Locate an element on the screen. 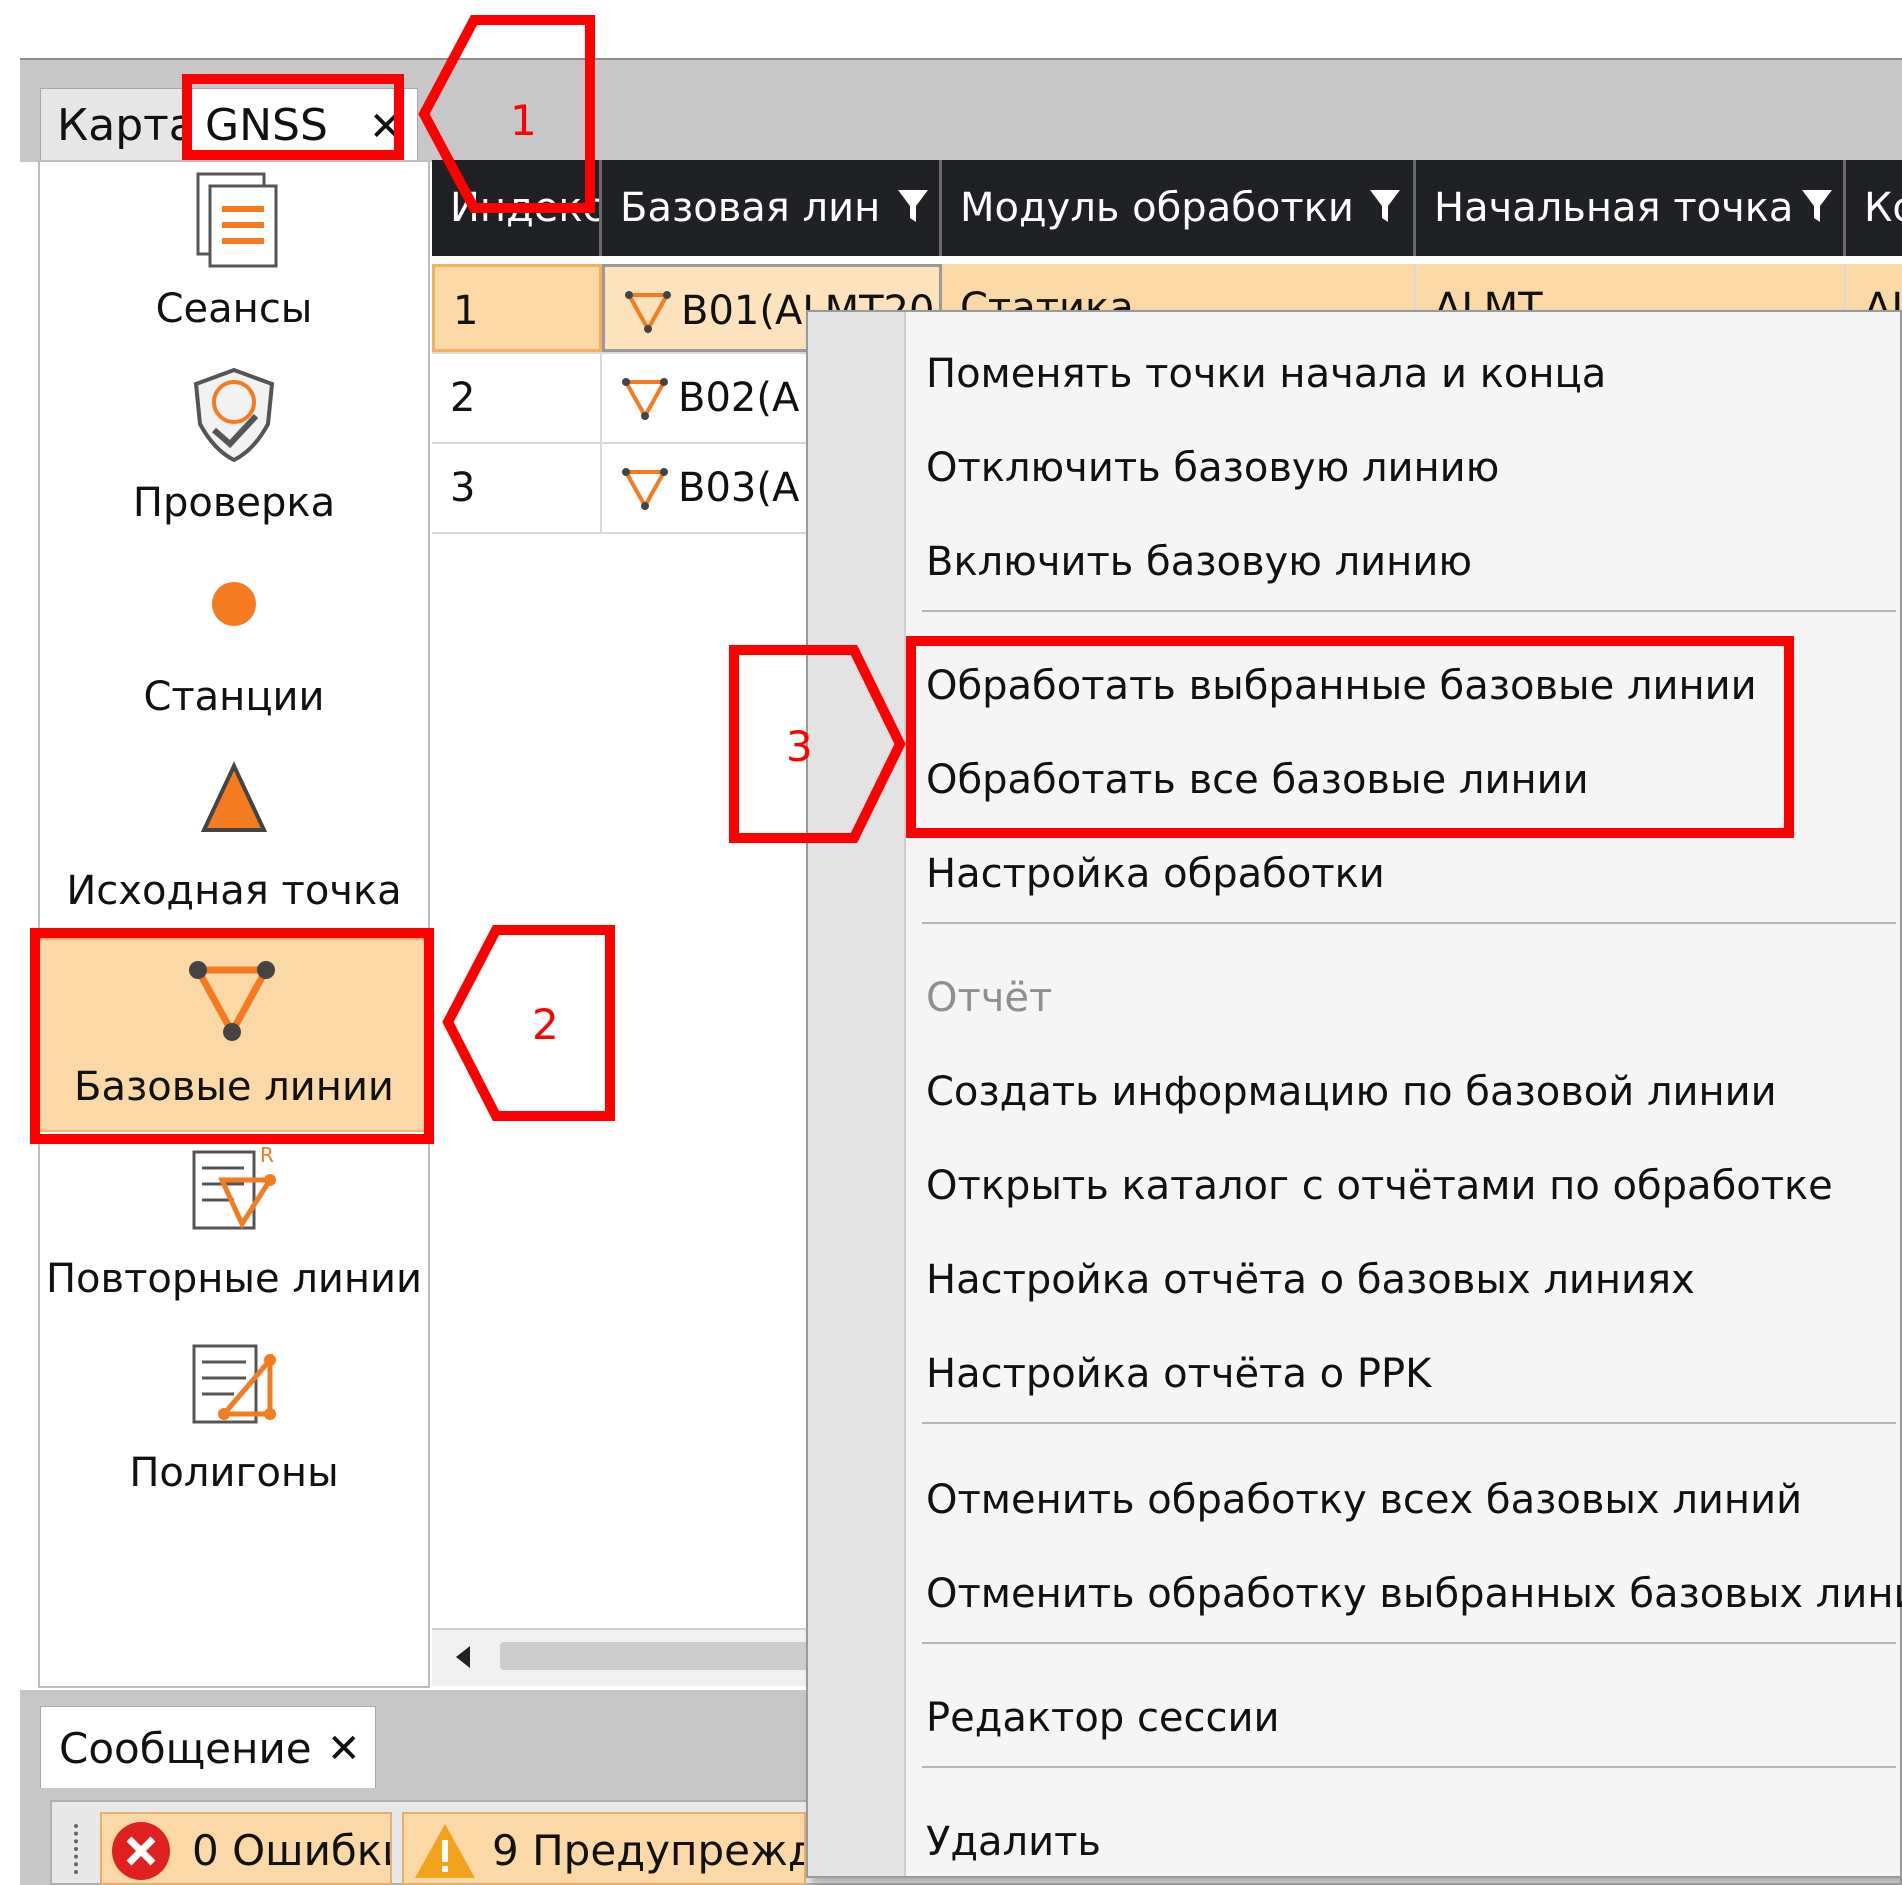 Image resolution: width=1902 pixels, height=1885 pixels. nav-item-control-point: Исходная точка is located at coordinates (234, 841).